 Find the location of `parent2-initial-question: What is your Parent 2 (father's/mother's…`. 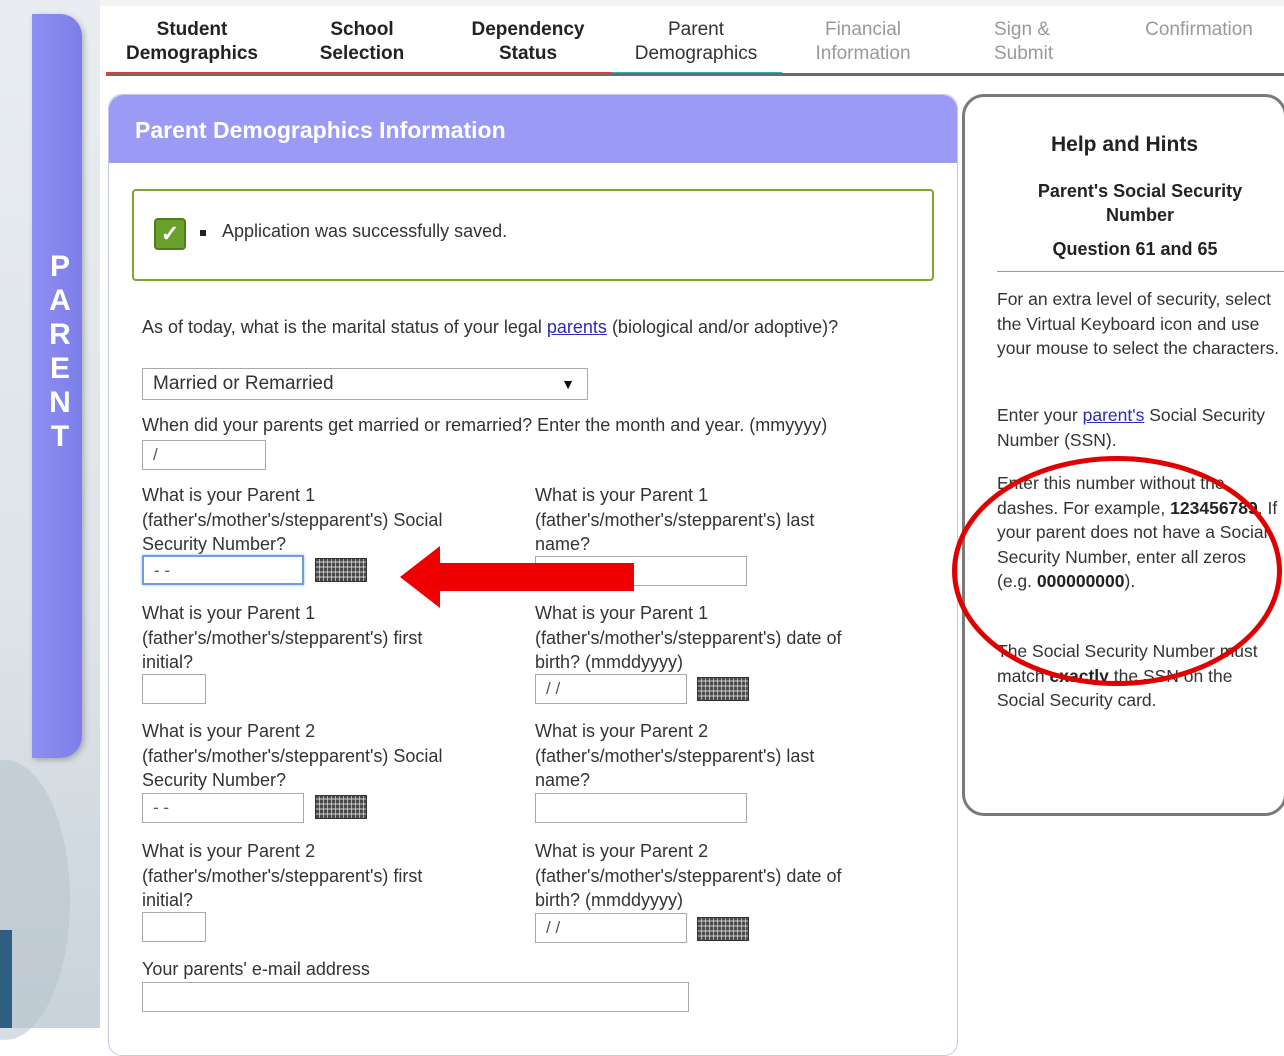

parent2-initial-question: What is your Parent 2 (father's/mother's… is located at coordinates (327, 876).